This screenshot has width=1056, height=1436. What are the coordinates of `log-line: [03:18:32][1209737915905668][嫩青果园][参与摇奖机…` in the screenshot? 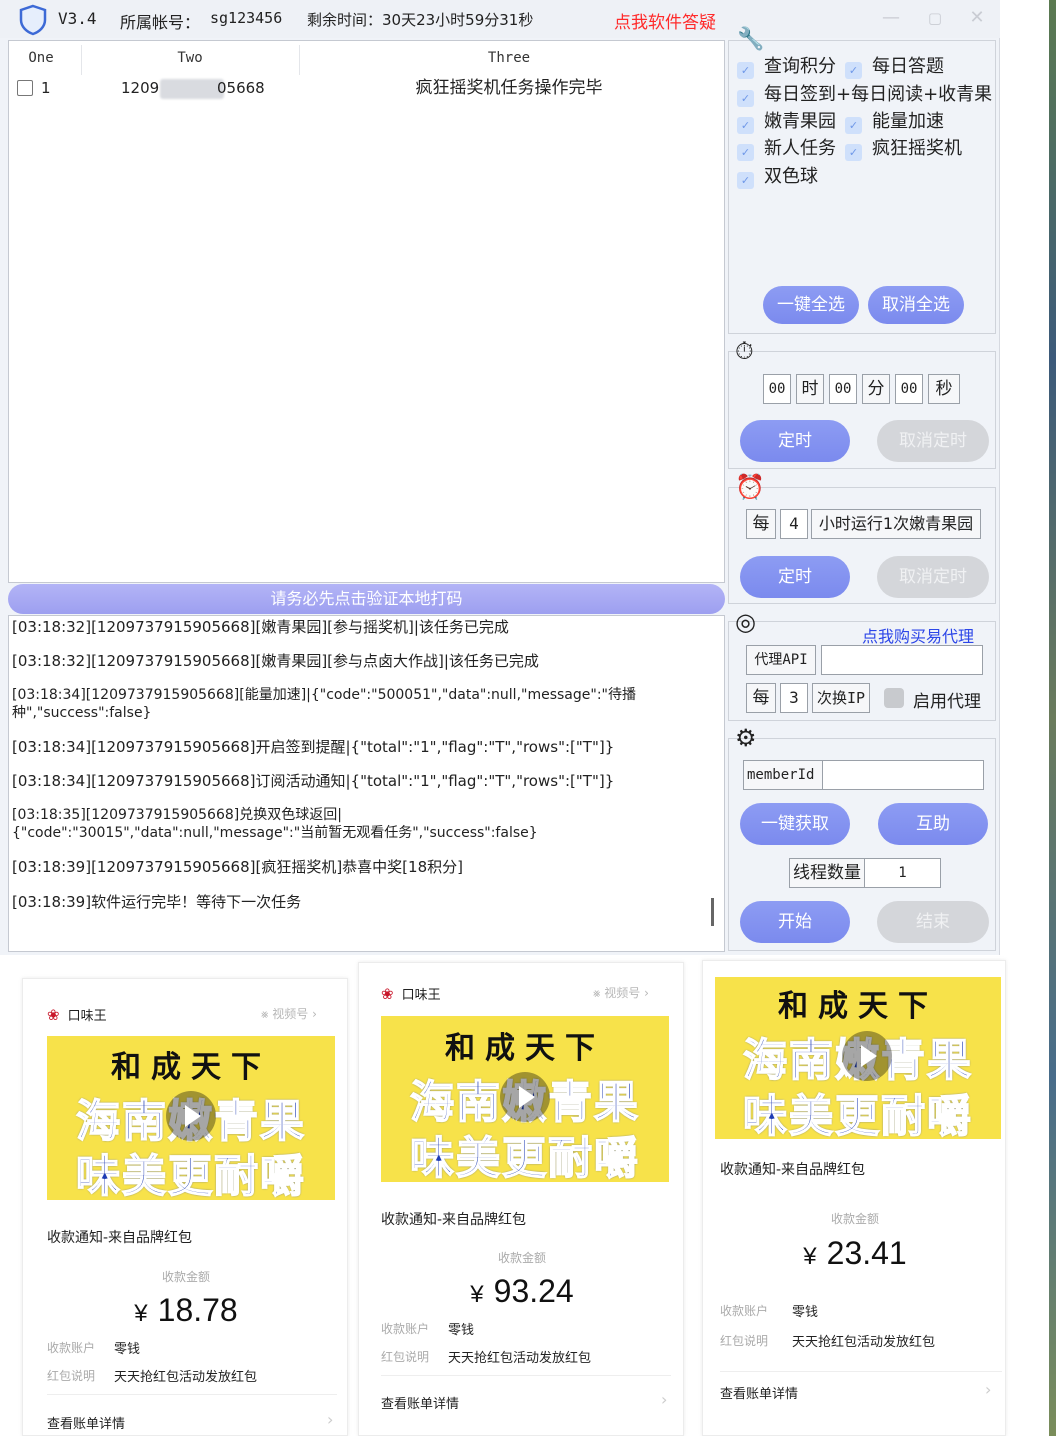 It's located at (260, 627).